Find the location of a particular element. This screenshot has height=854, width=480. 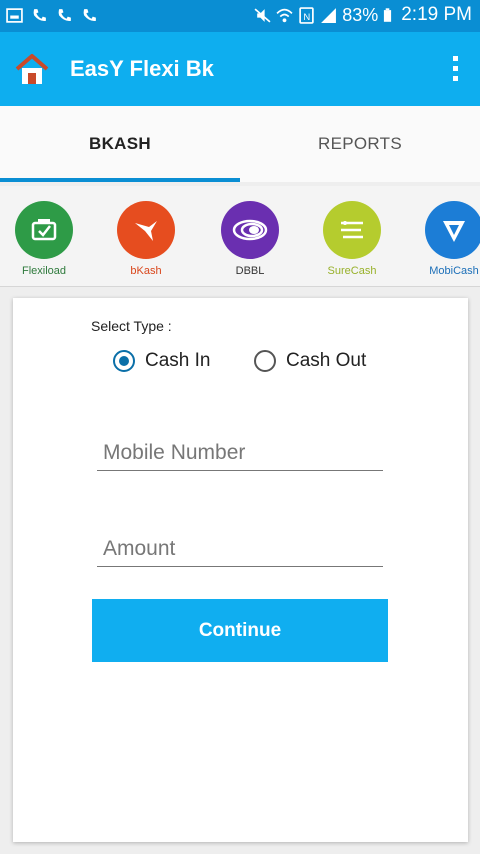

service-strip: Flexiload bKash DBBL SureCash MobiCash is located at coordinates (240, 236).